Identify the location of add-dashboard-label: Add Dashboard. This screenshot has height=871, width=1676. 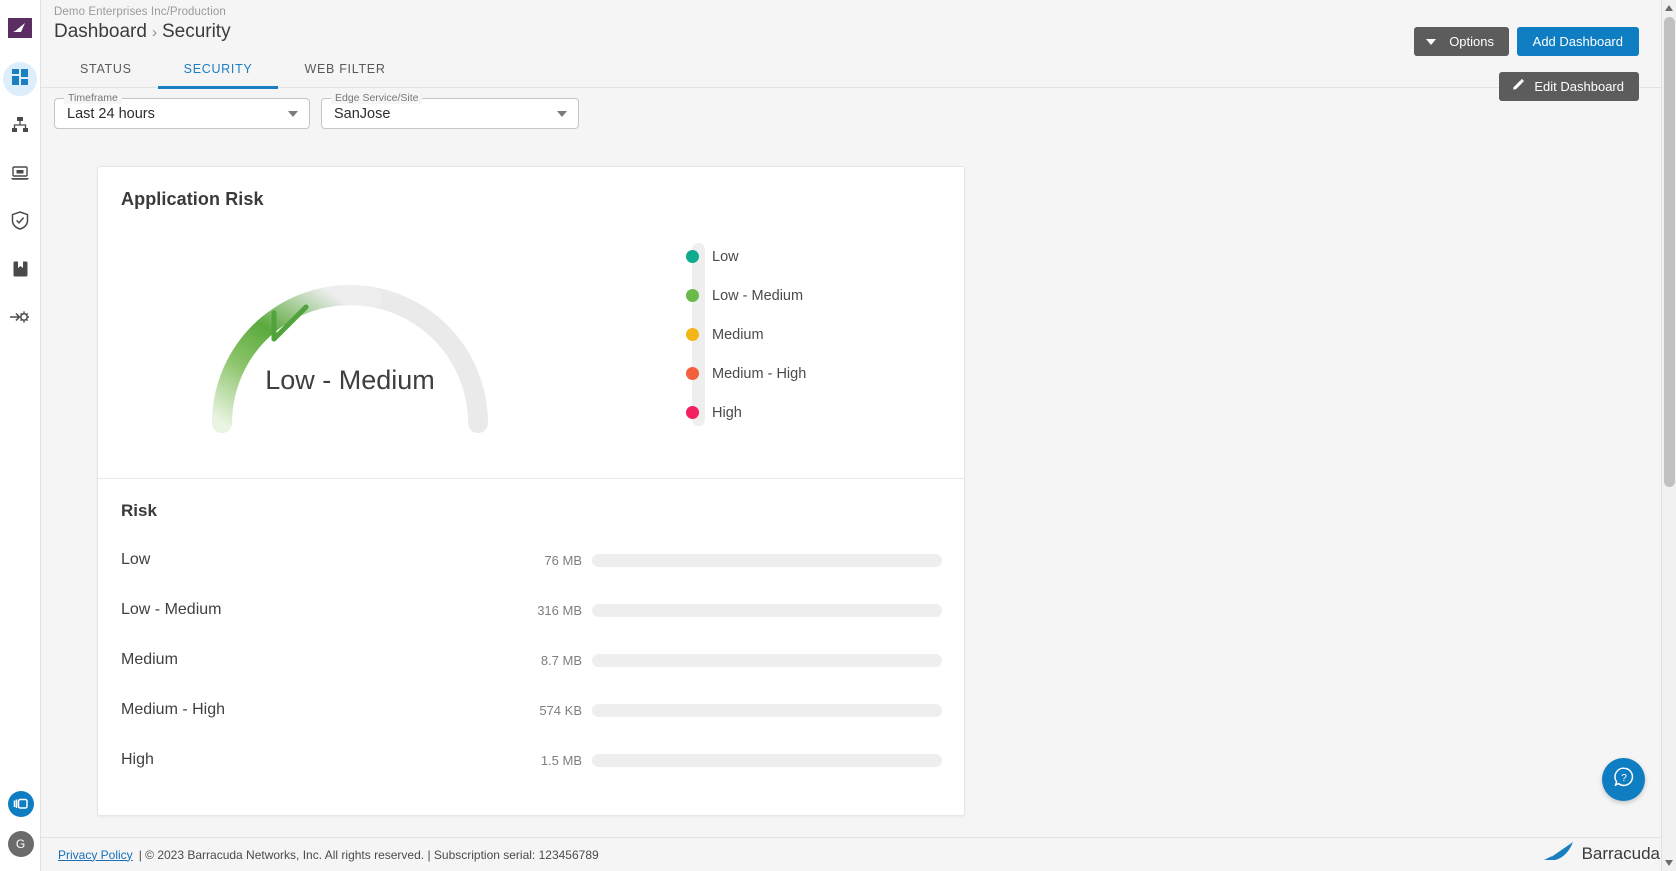
(1577, 41).